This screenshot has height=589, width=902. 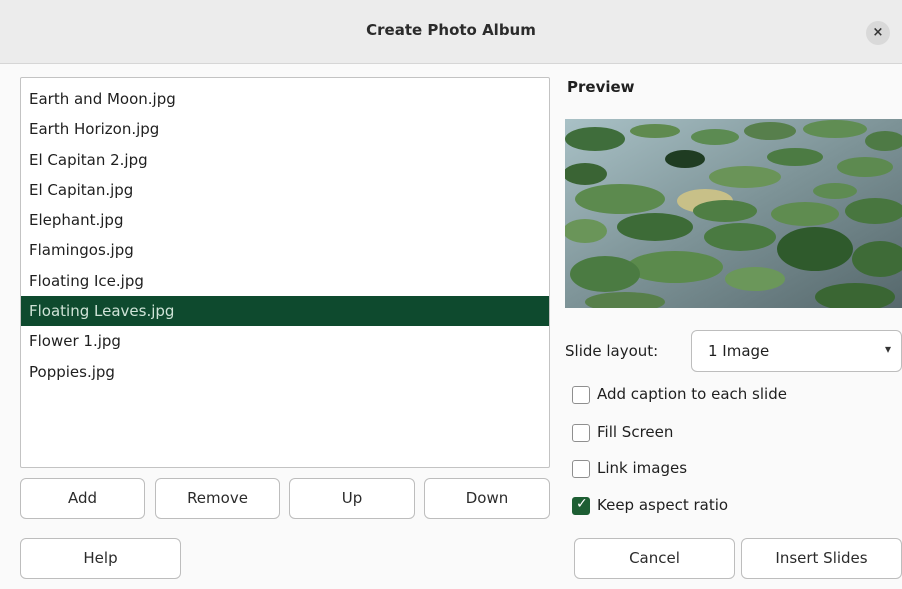 I want to click on preview-image, so click(x=733, y=213).